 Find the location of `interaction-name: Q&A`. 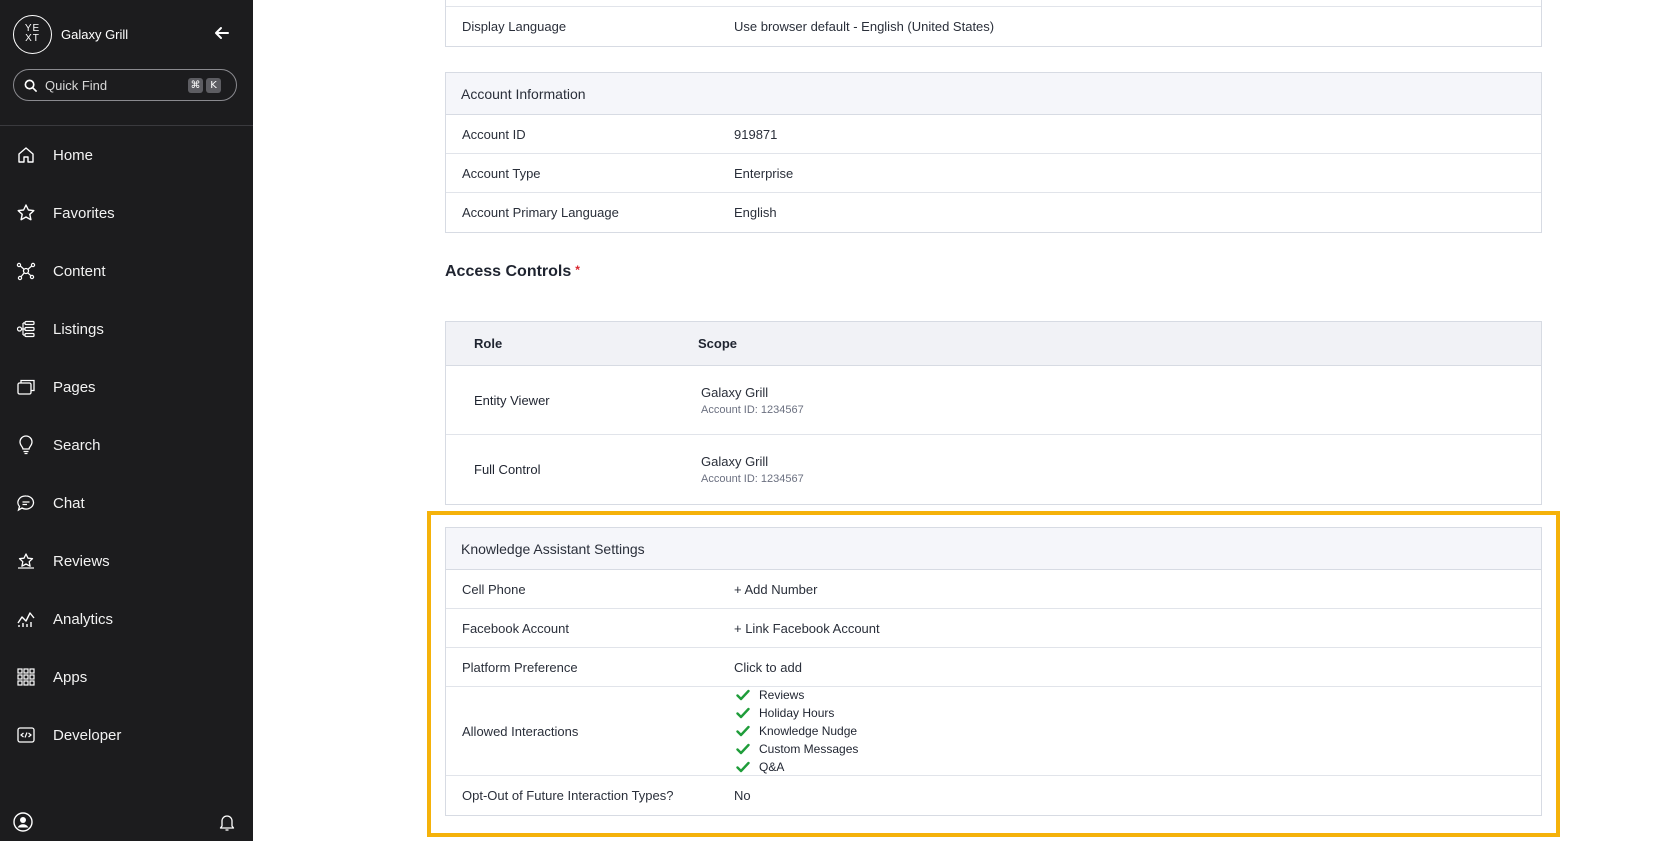

interaction-name: Q&A is located at coordinates (772, 767).